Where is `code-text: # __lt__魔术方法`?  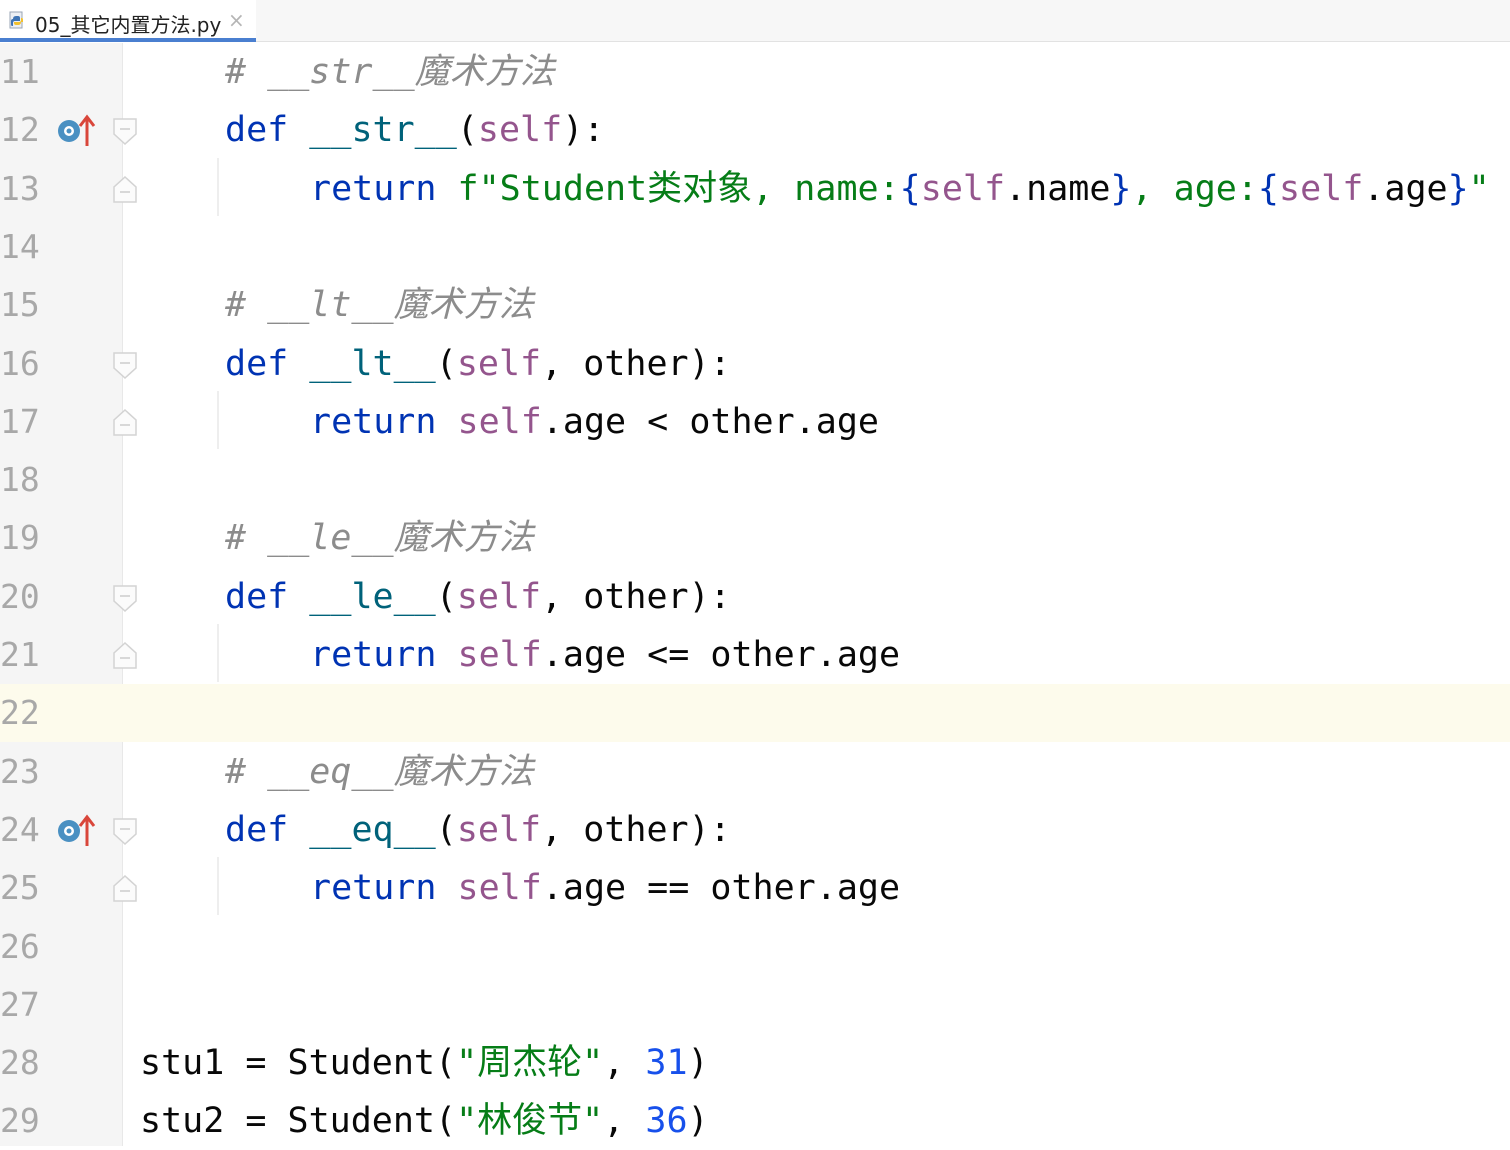 code-text: # __lt__魔术方法 is located at coordinates (379, 305).